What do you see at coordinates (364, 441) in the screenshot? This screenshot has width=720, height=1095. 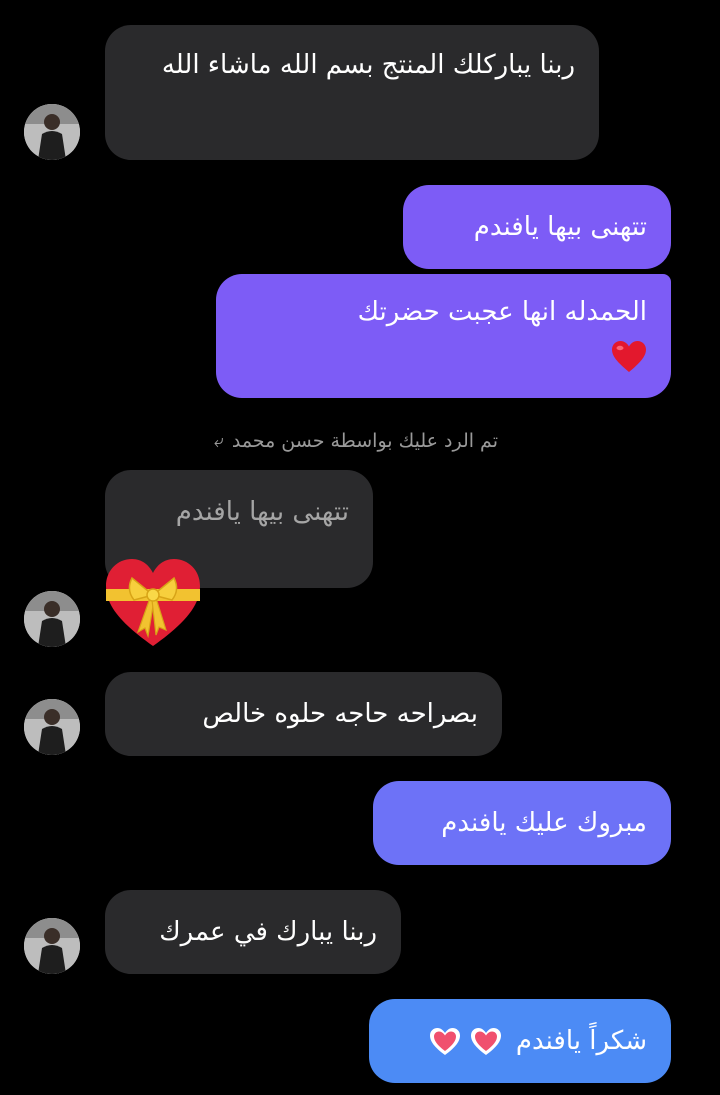 I see `reply-label-text: تم الرد عليك بواسطة حسن محمد` at bounding box center [364, 441].